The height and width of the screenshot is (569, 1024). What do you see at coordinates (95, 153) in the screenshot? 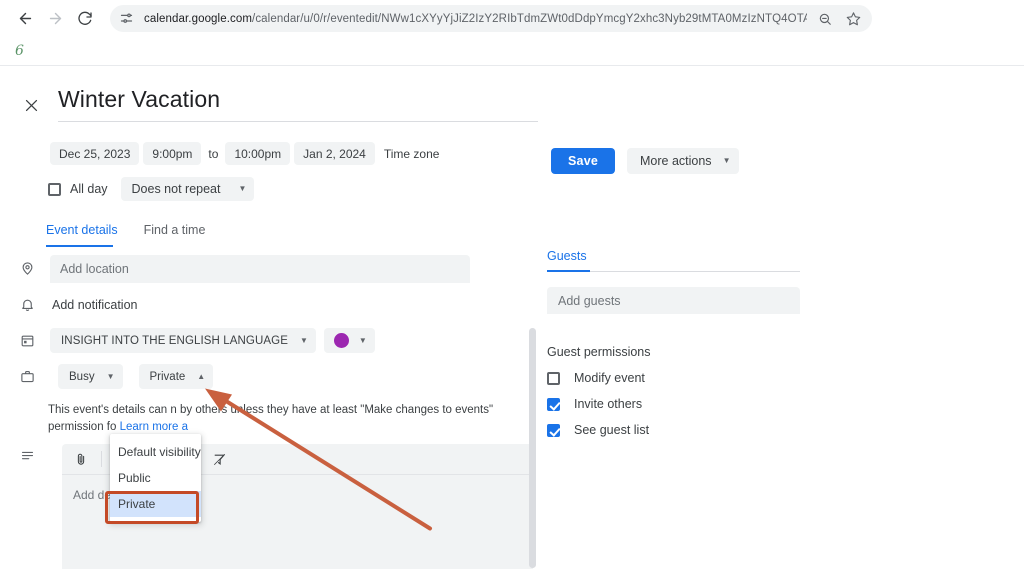
I see `start-date-field: Dec 25, 2023` at bounding box center [95, 153].